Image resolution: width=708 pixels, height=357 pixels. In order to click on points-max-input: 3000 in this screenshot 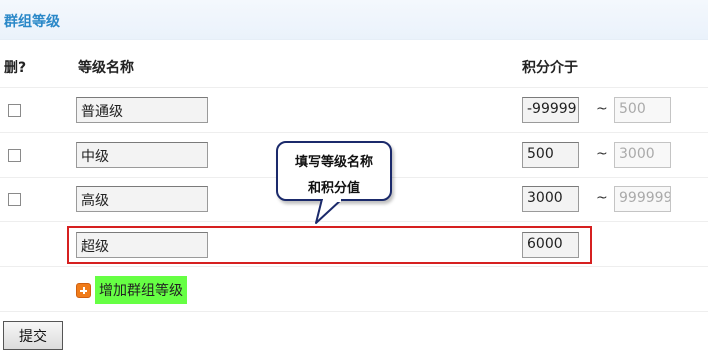, I will do `click(642, 155)`.